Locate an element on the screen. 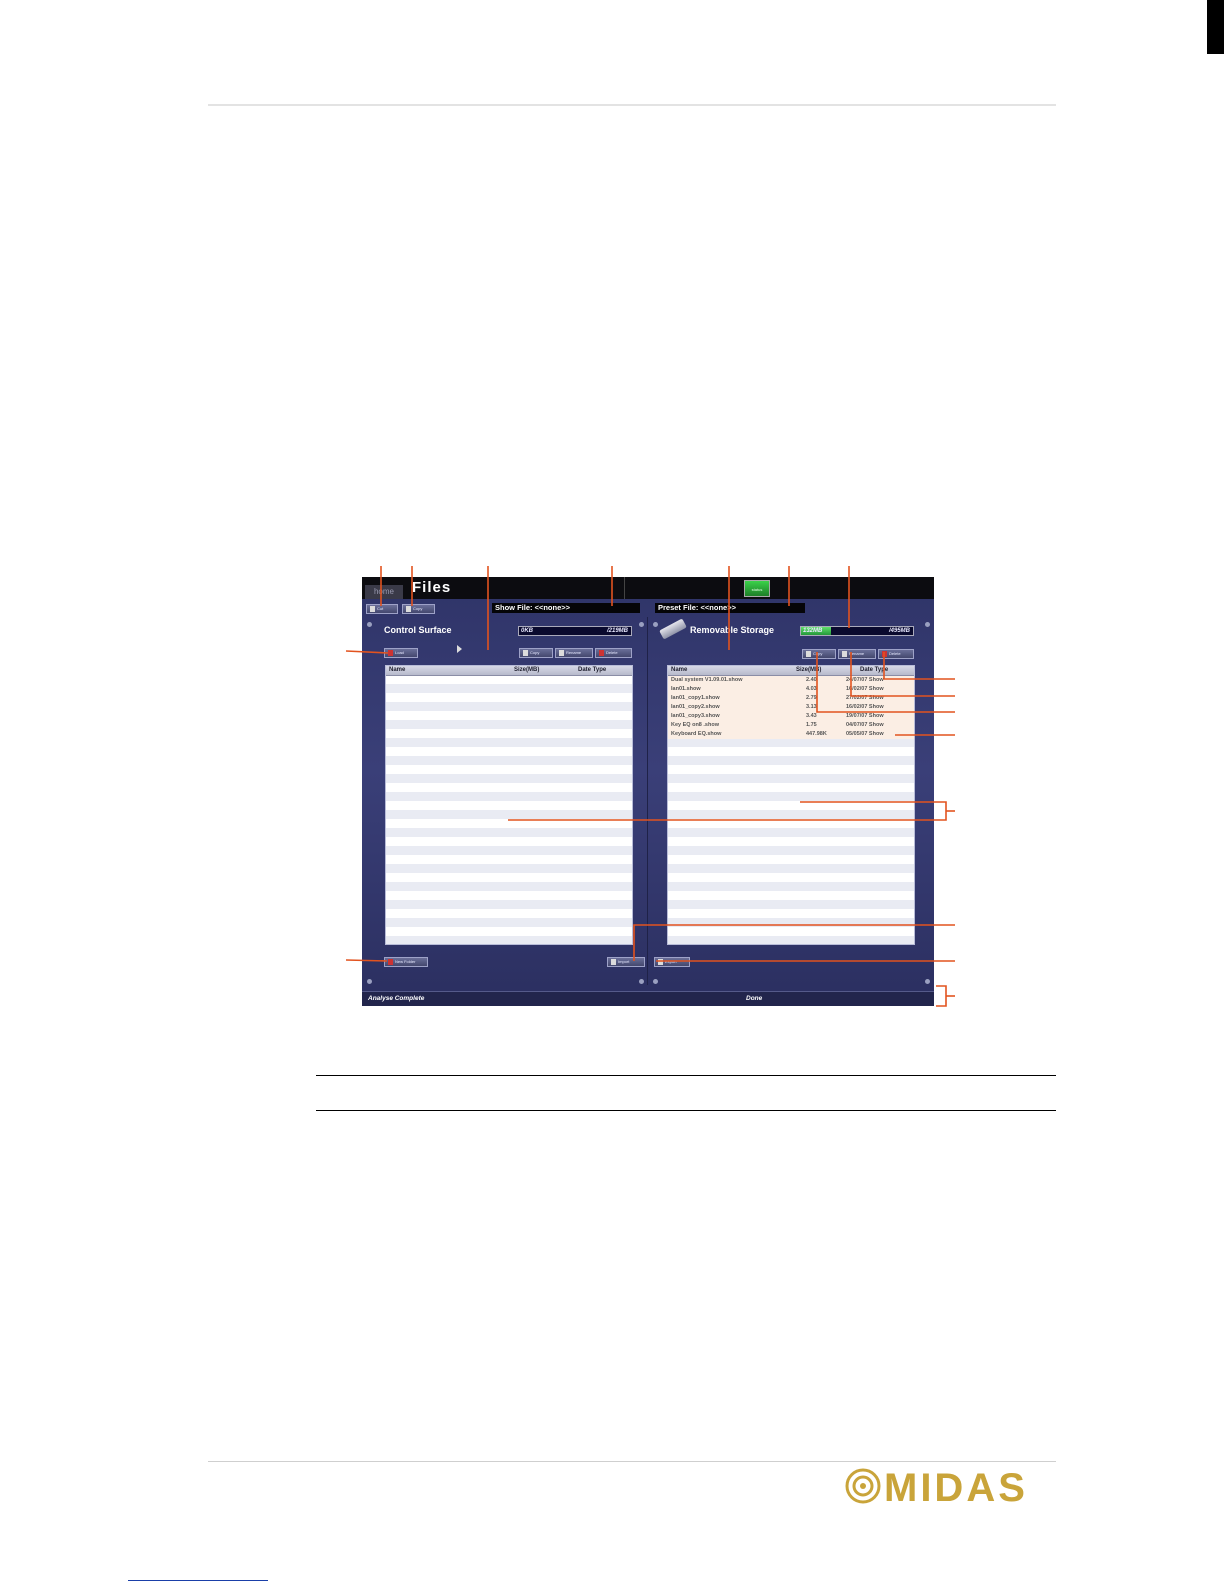 The image size is (1224, 1584). footer-rule is located at coordinates (632, 1461).